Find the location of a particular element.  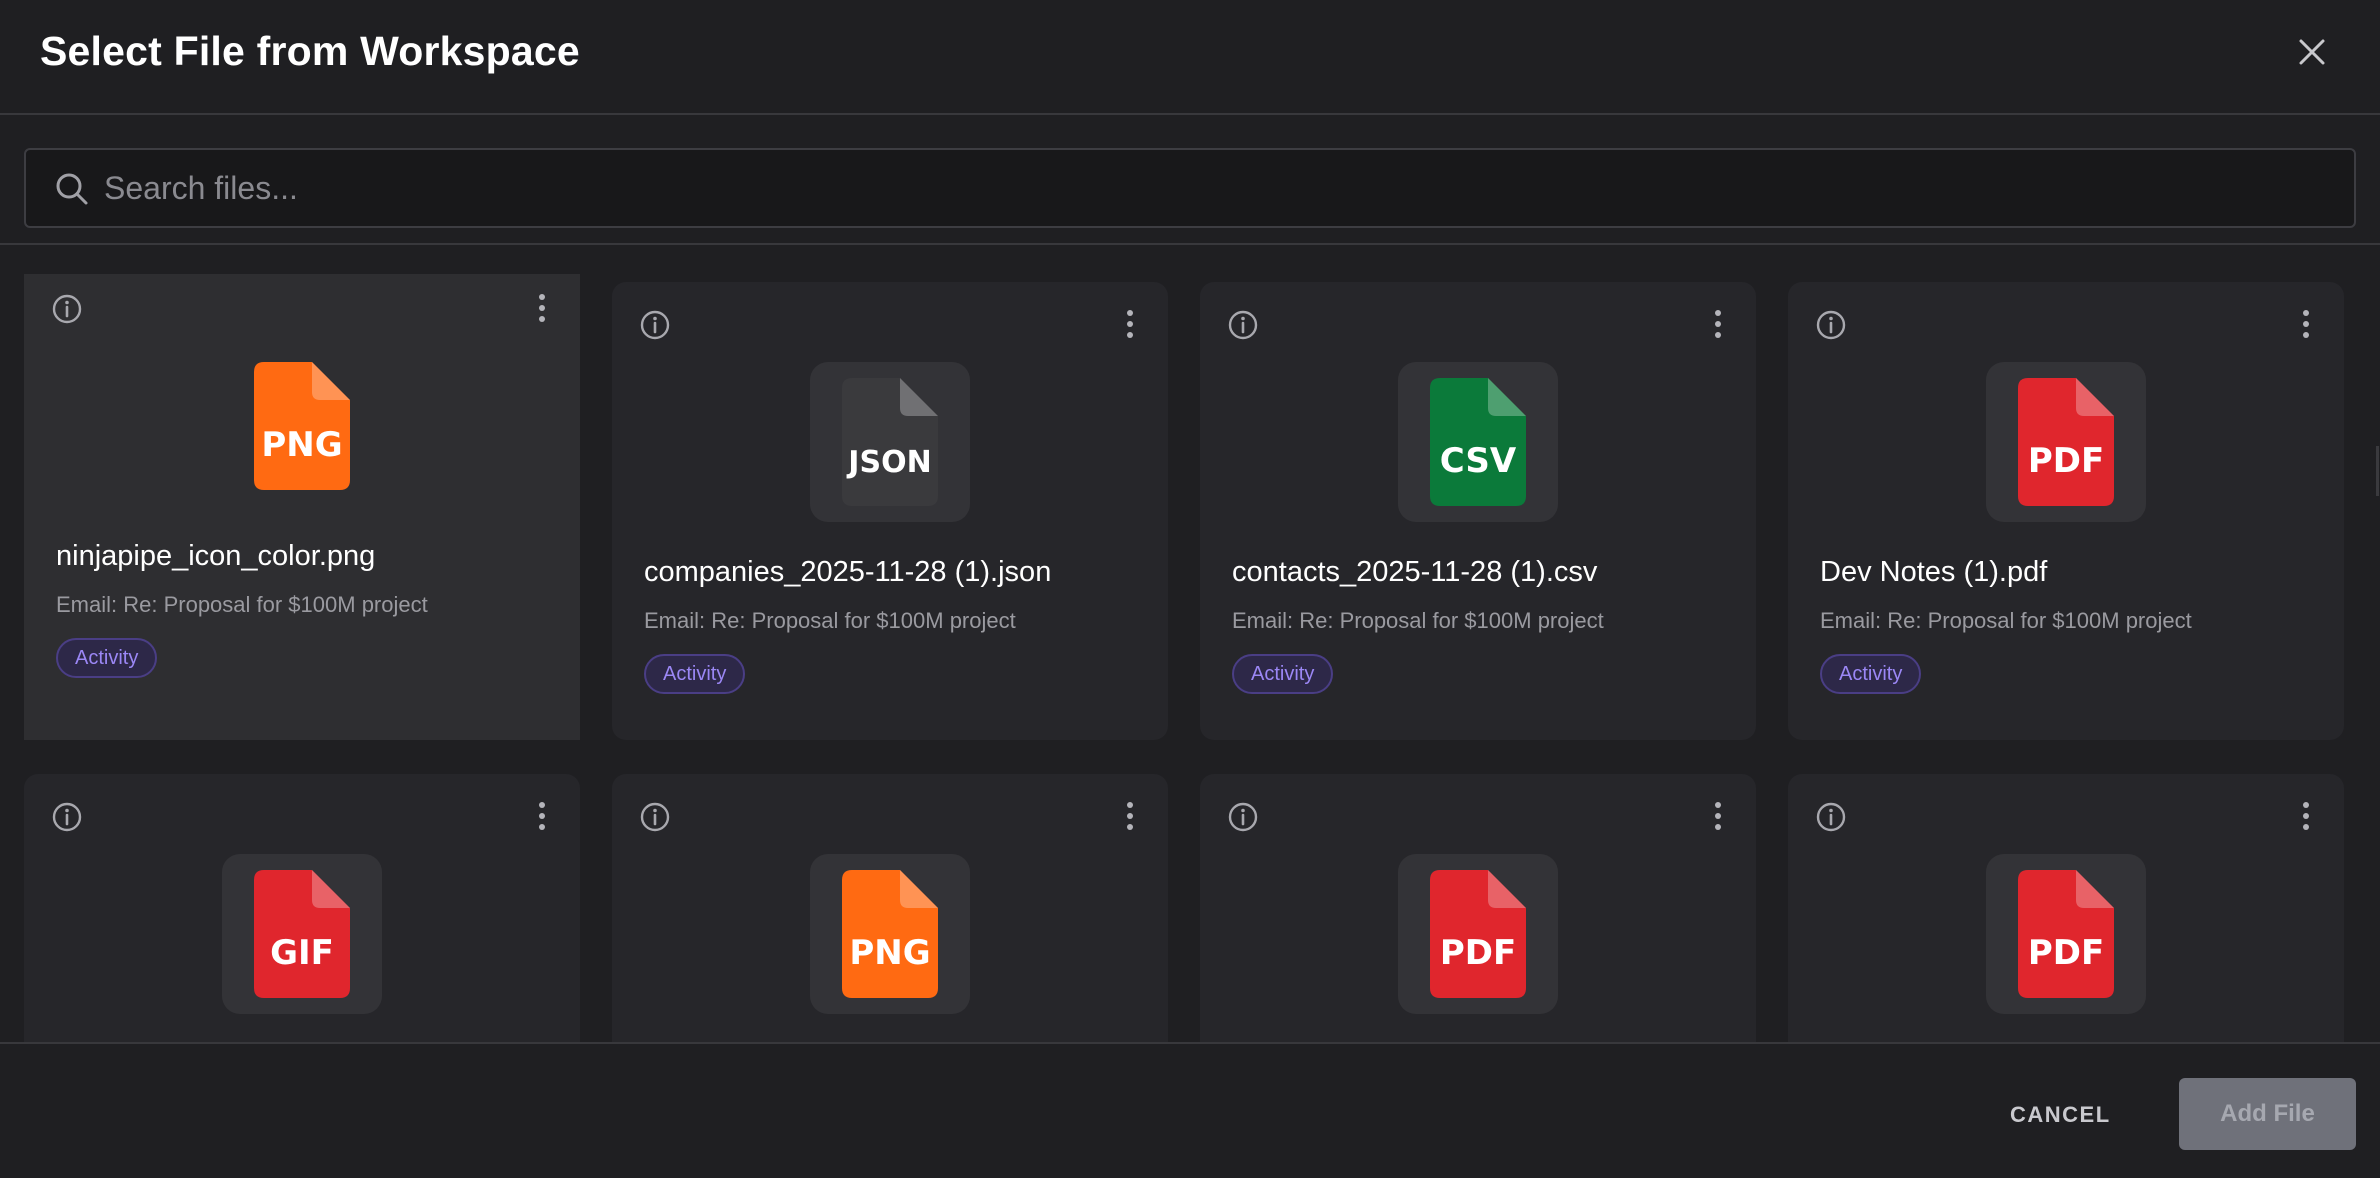

close-button is located at coordinates (2312, 52).